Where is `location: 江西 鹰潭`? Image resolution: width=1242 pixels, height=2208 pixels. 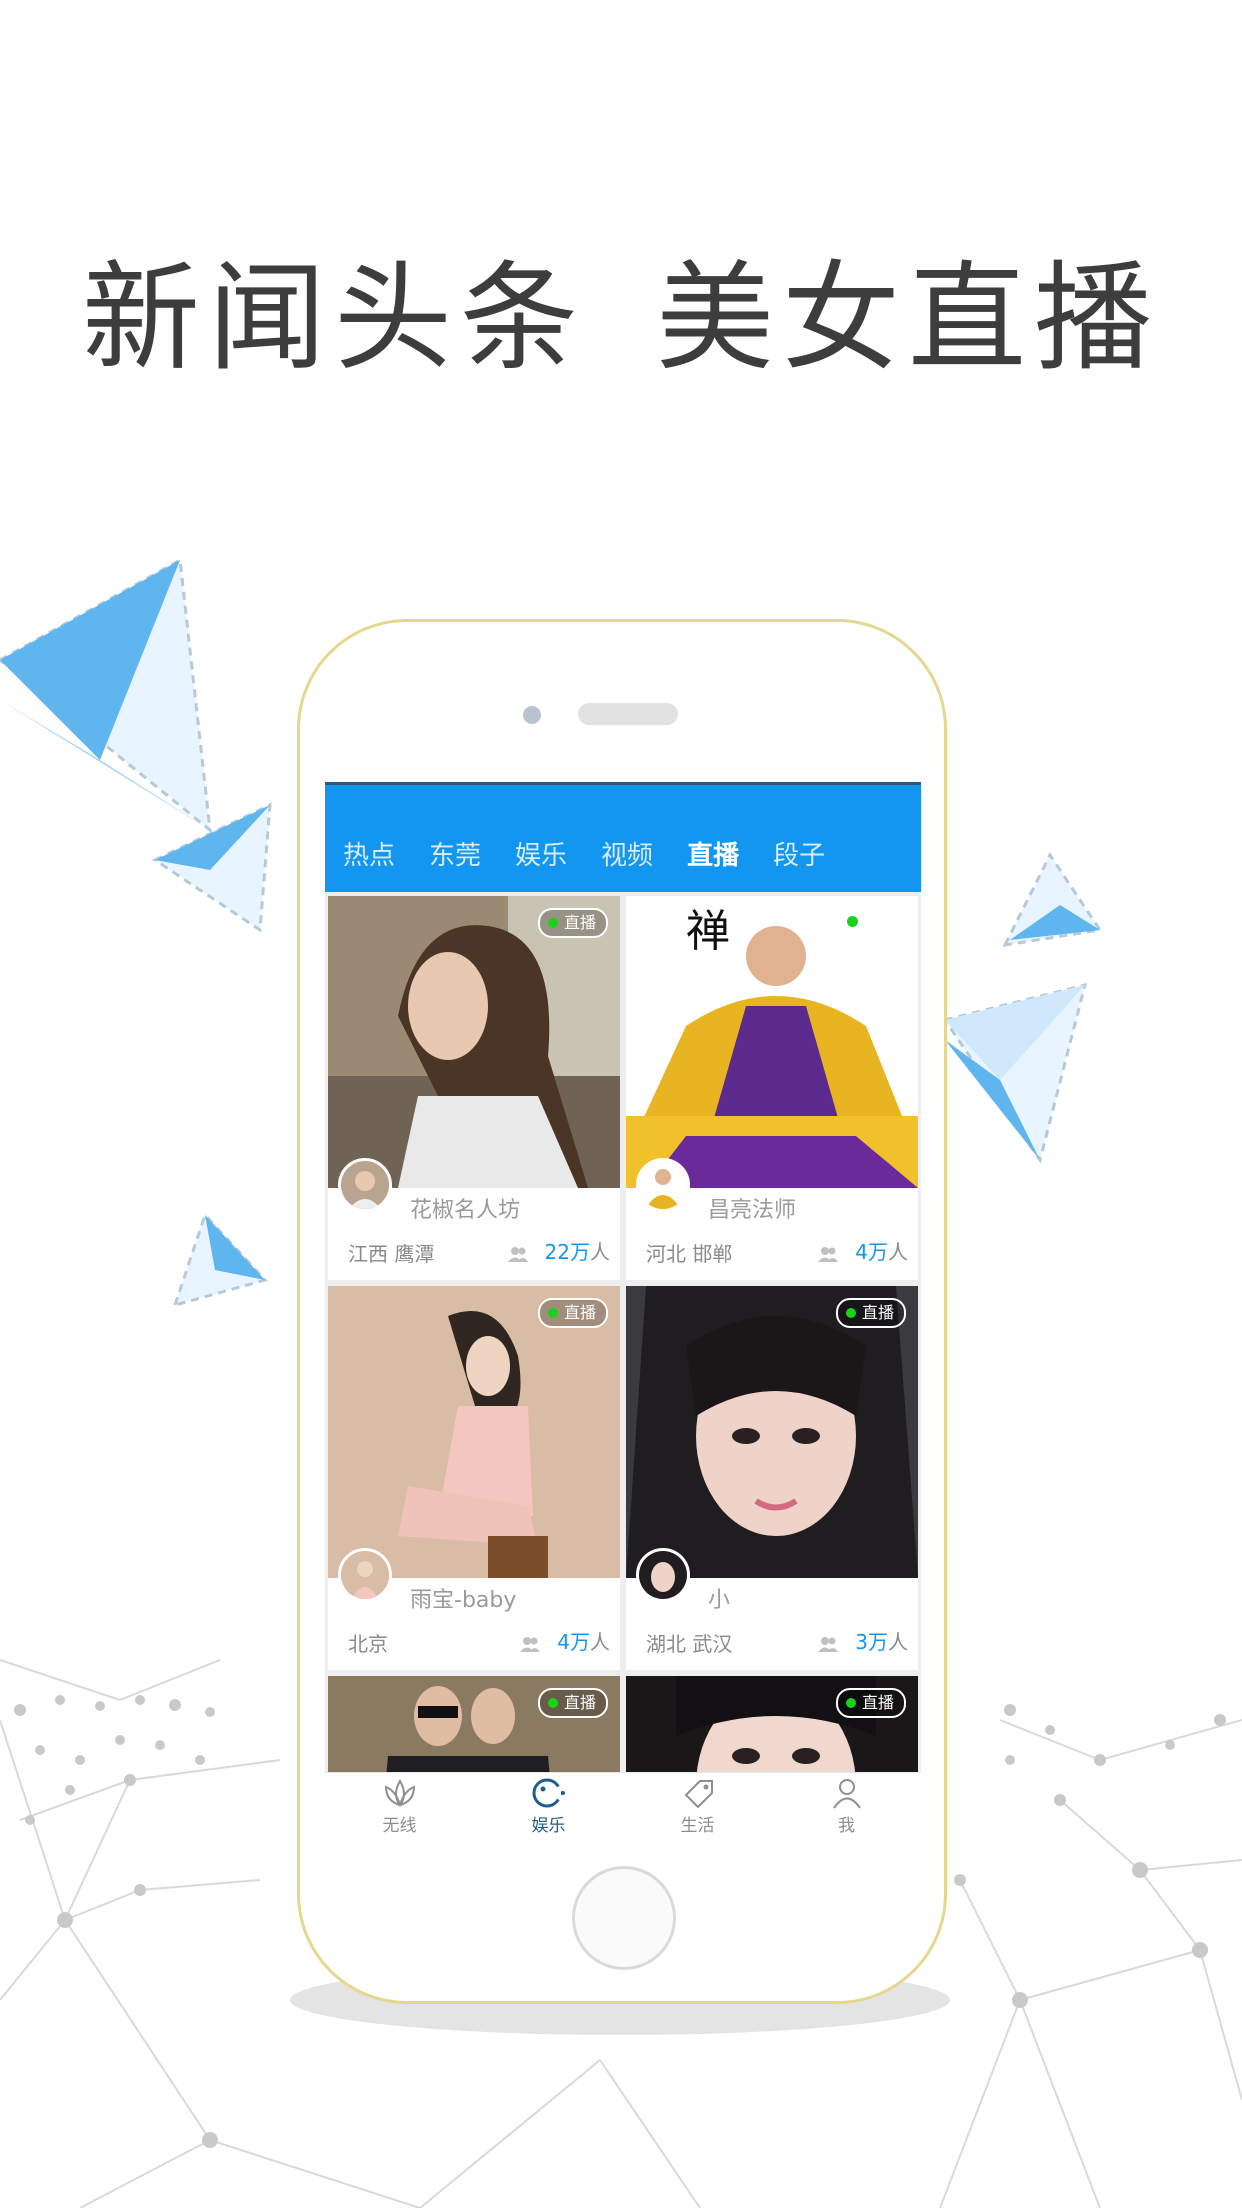
location: 江西 鹰潭 is located at coordinates (391, 1254).